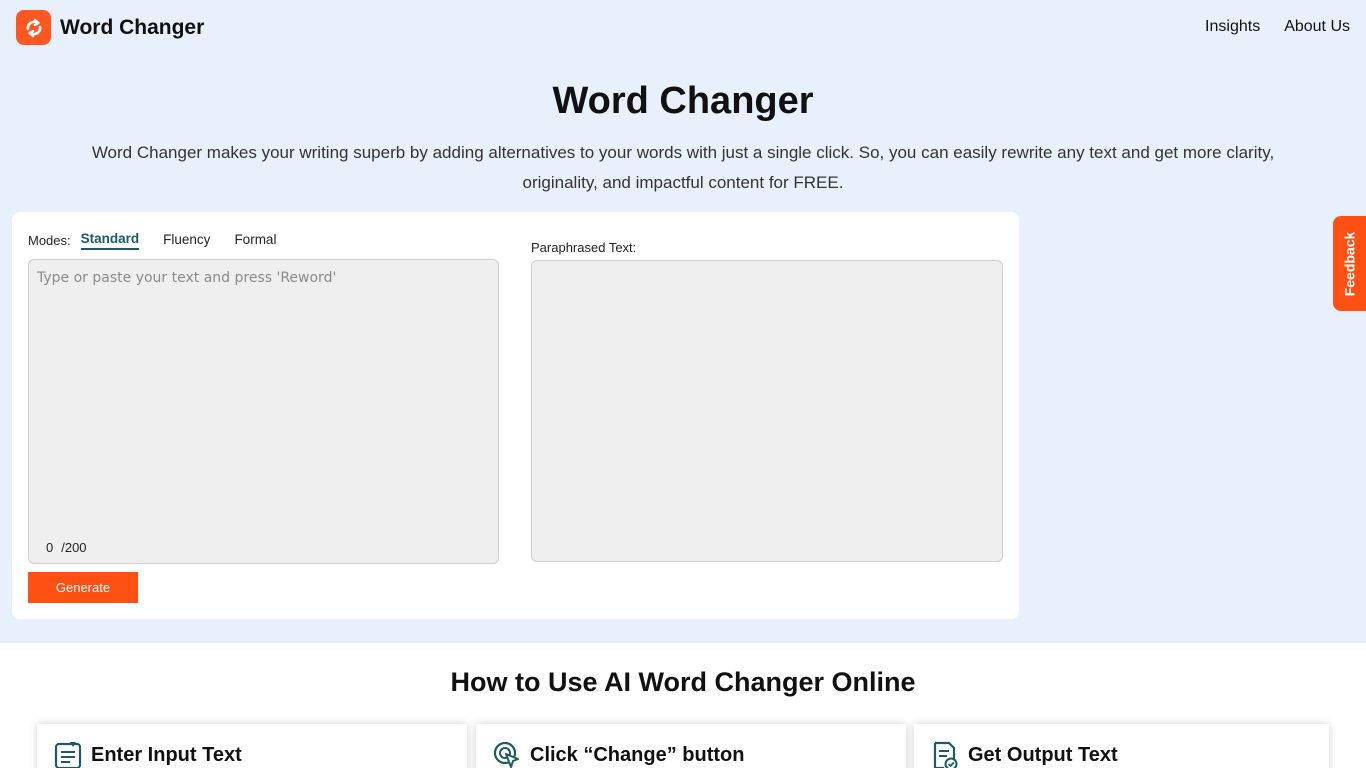 This screenshot has width=1366, height=768. I want to click on char-count: 0, so click(50, 547).